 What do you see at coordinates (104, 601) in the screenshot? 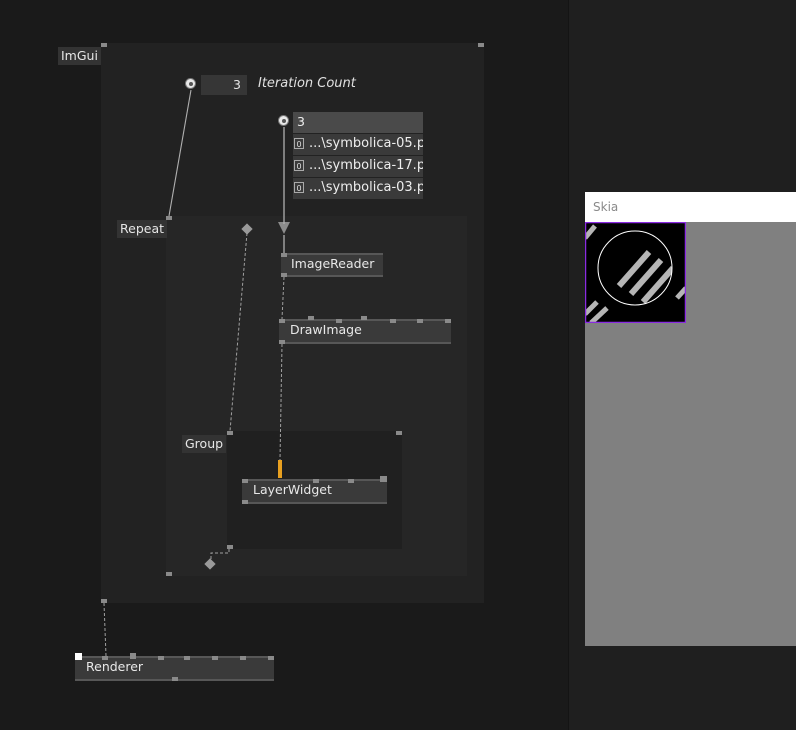
I see `imgui-pin-bottom` at bounding box center [104, 601].